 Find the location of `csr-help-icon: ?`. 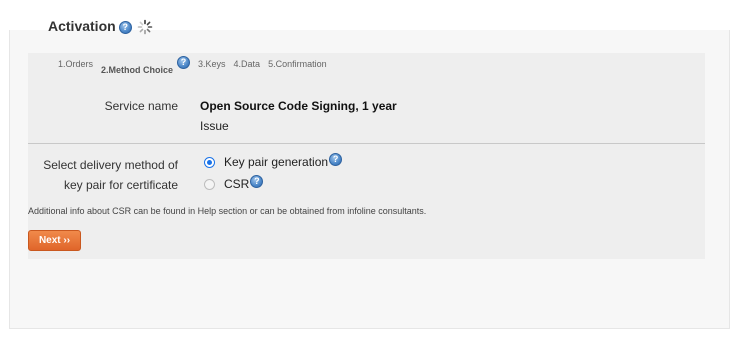

csr-help-icon: ? is located at coordinates (257, 181).